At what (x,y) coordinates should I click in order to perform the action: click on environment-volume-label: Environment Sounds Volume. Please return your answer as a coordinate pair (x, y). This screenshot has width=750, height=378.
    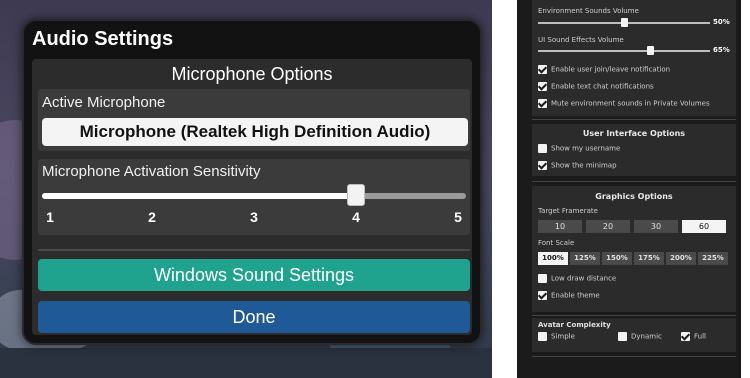
    Looking at the image, I should click on (588, 11).